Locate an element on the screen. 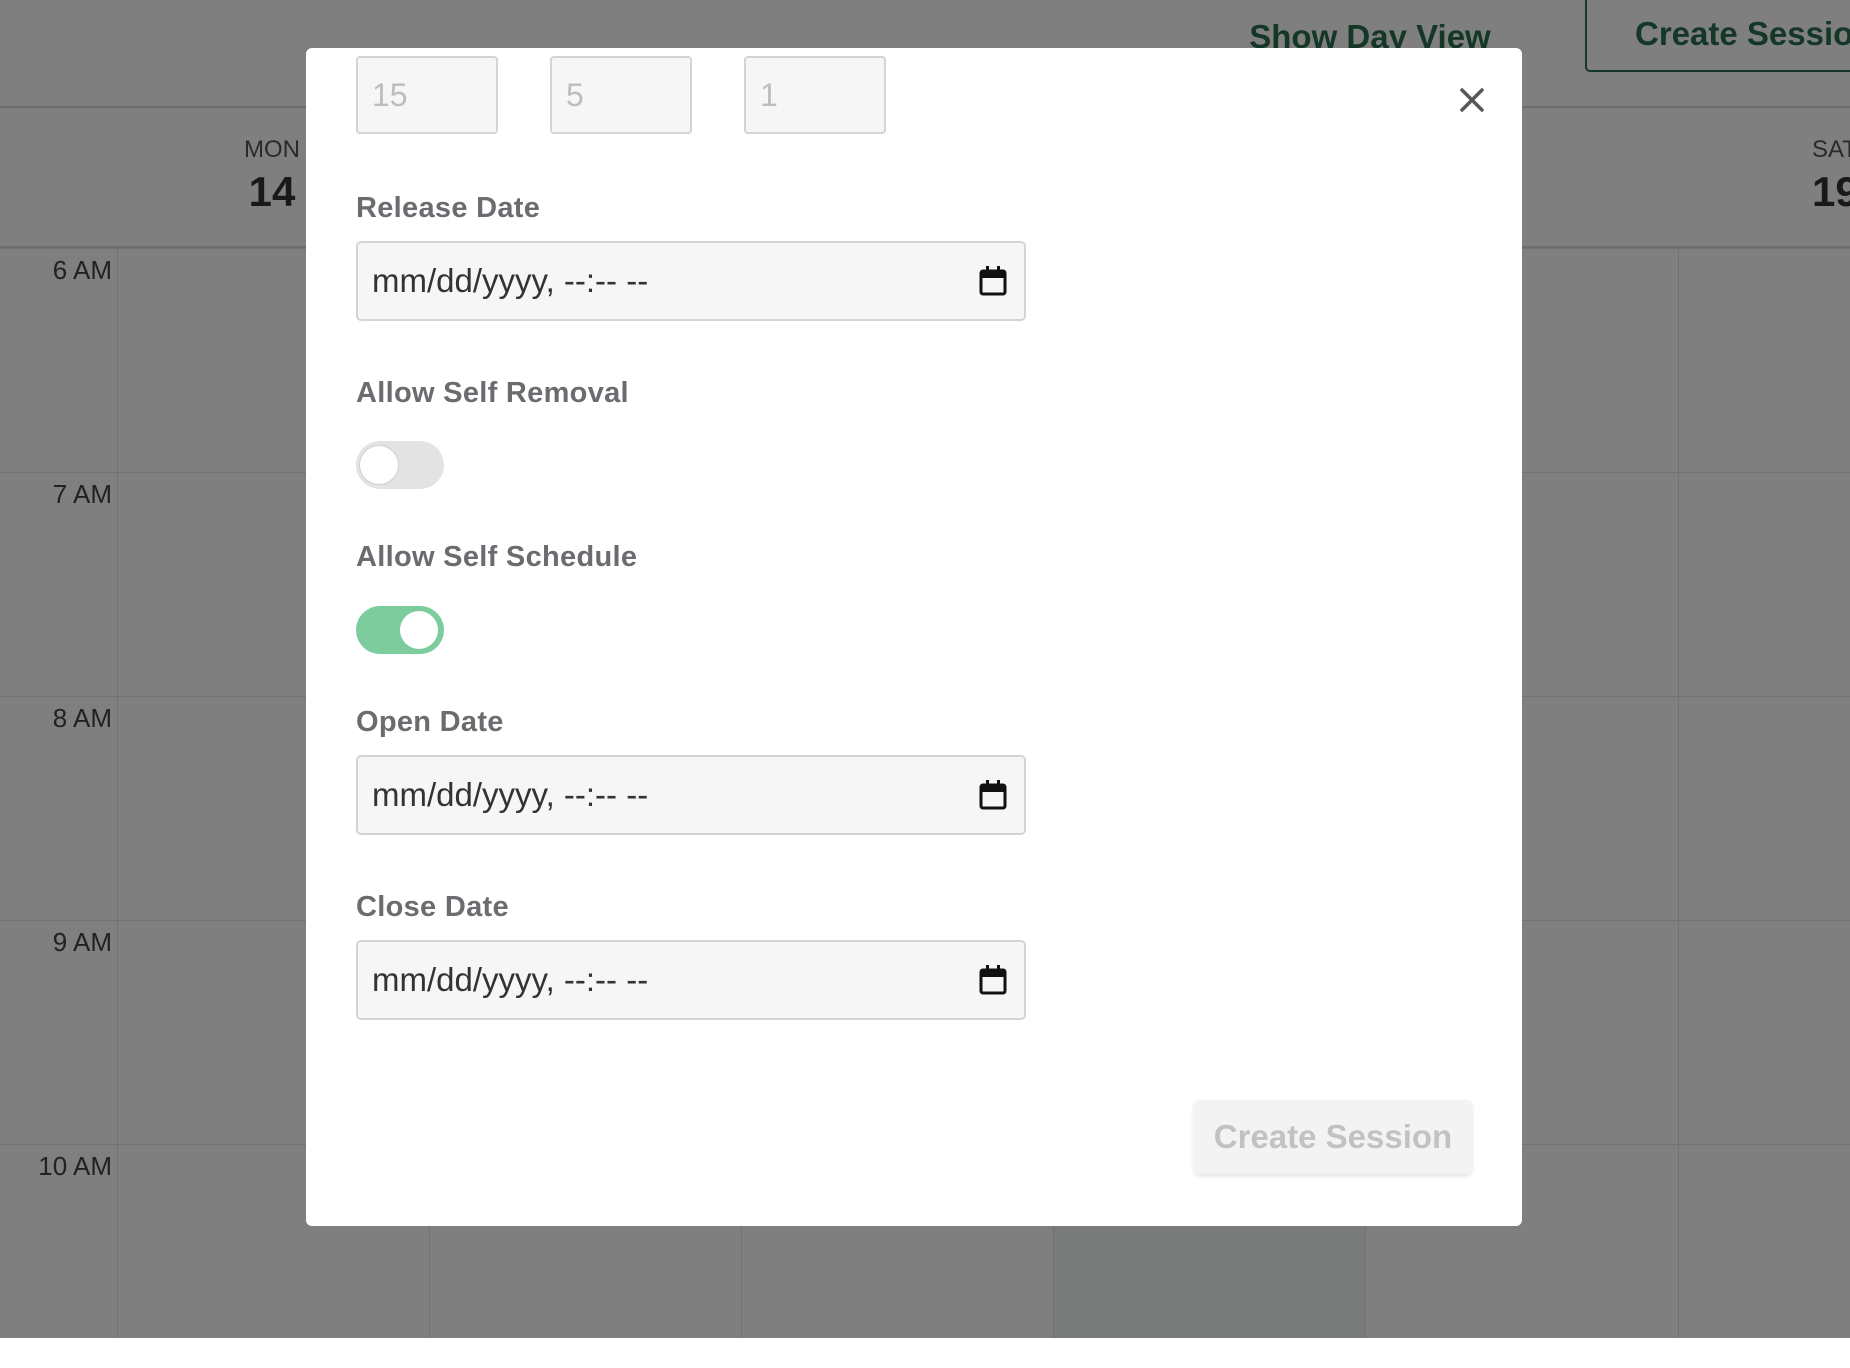 This screenshot has width=1850, height=1368. allow-self-schedule-toggle is located at coordinates (400, 630).